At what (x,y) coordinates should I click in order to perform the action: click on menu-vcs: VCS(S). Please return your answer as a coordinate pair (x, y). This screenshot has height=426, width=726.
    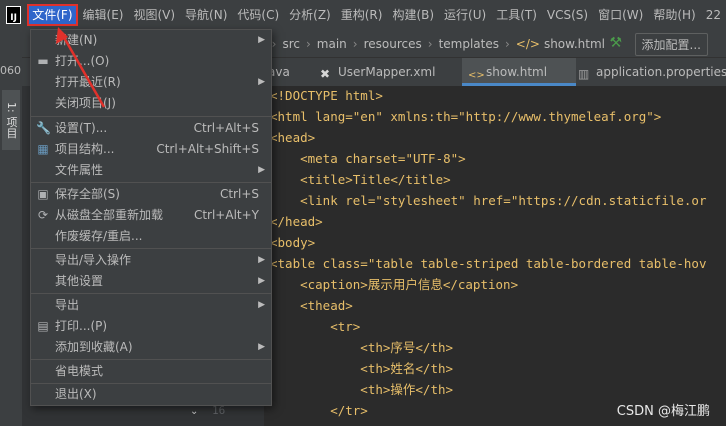
    Looking at the image, I should click on (567, 15).